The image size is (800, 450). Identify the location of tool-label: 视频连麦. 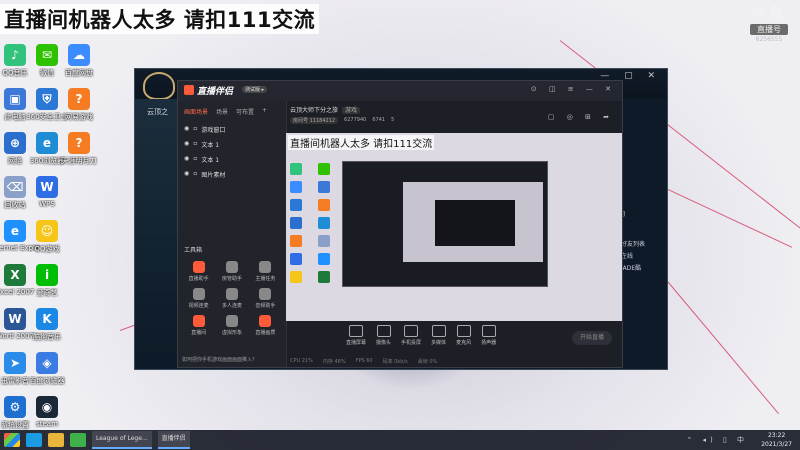
(198, 306).